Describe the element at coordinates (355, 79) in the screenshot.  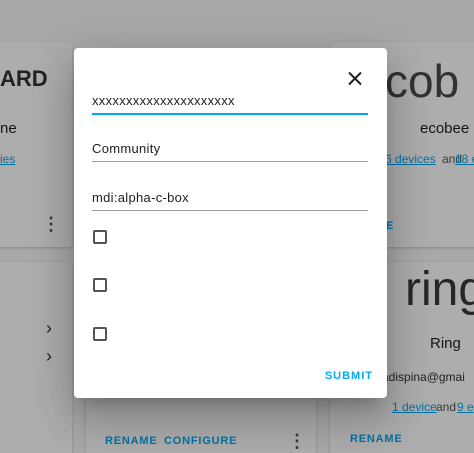
I see `close-icon` at that location.